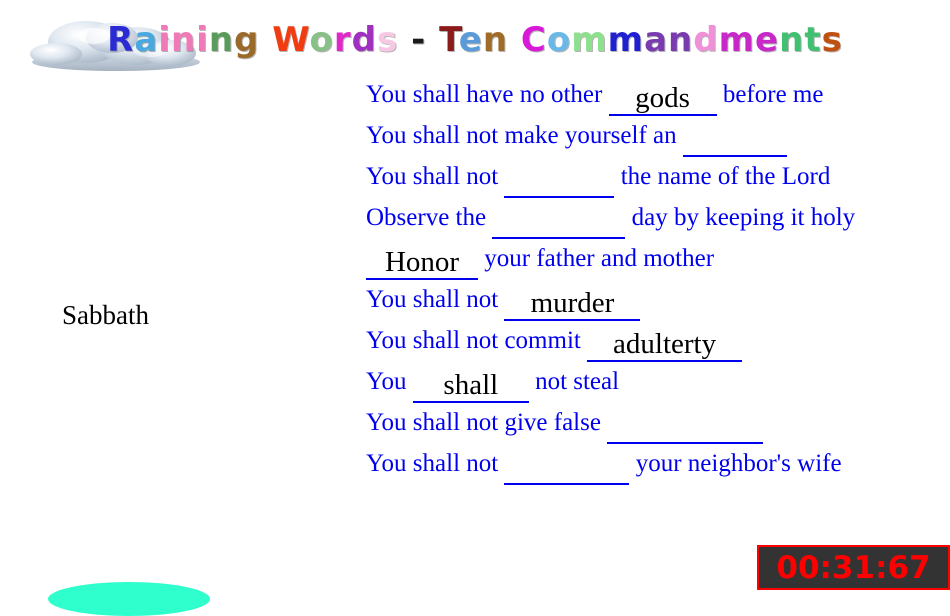 This screenshot has width=950, height=616. What do you see at coordinates (247, 40) in the screenshot?
I see `title-letter: g` at bounding box center [247, 40].